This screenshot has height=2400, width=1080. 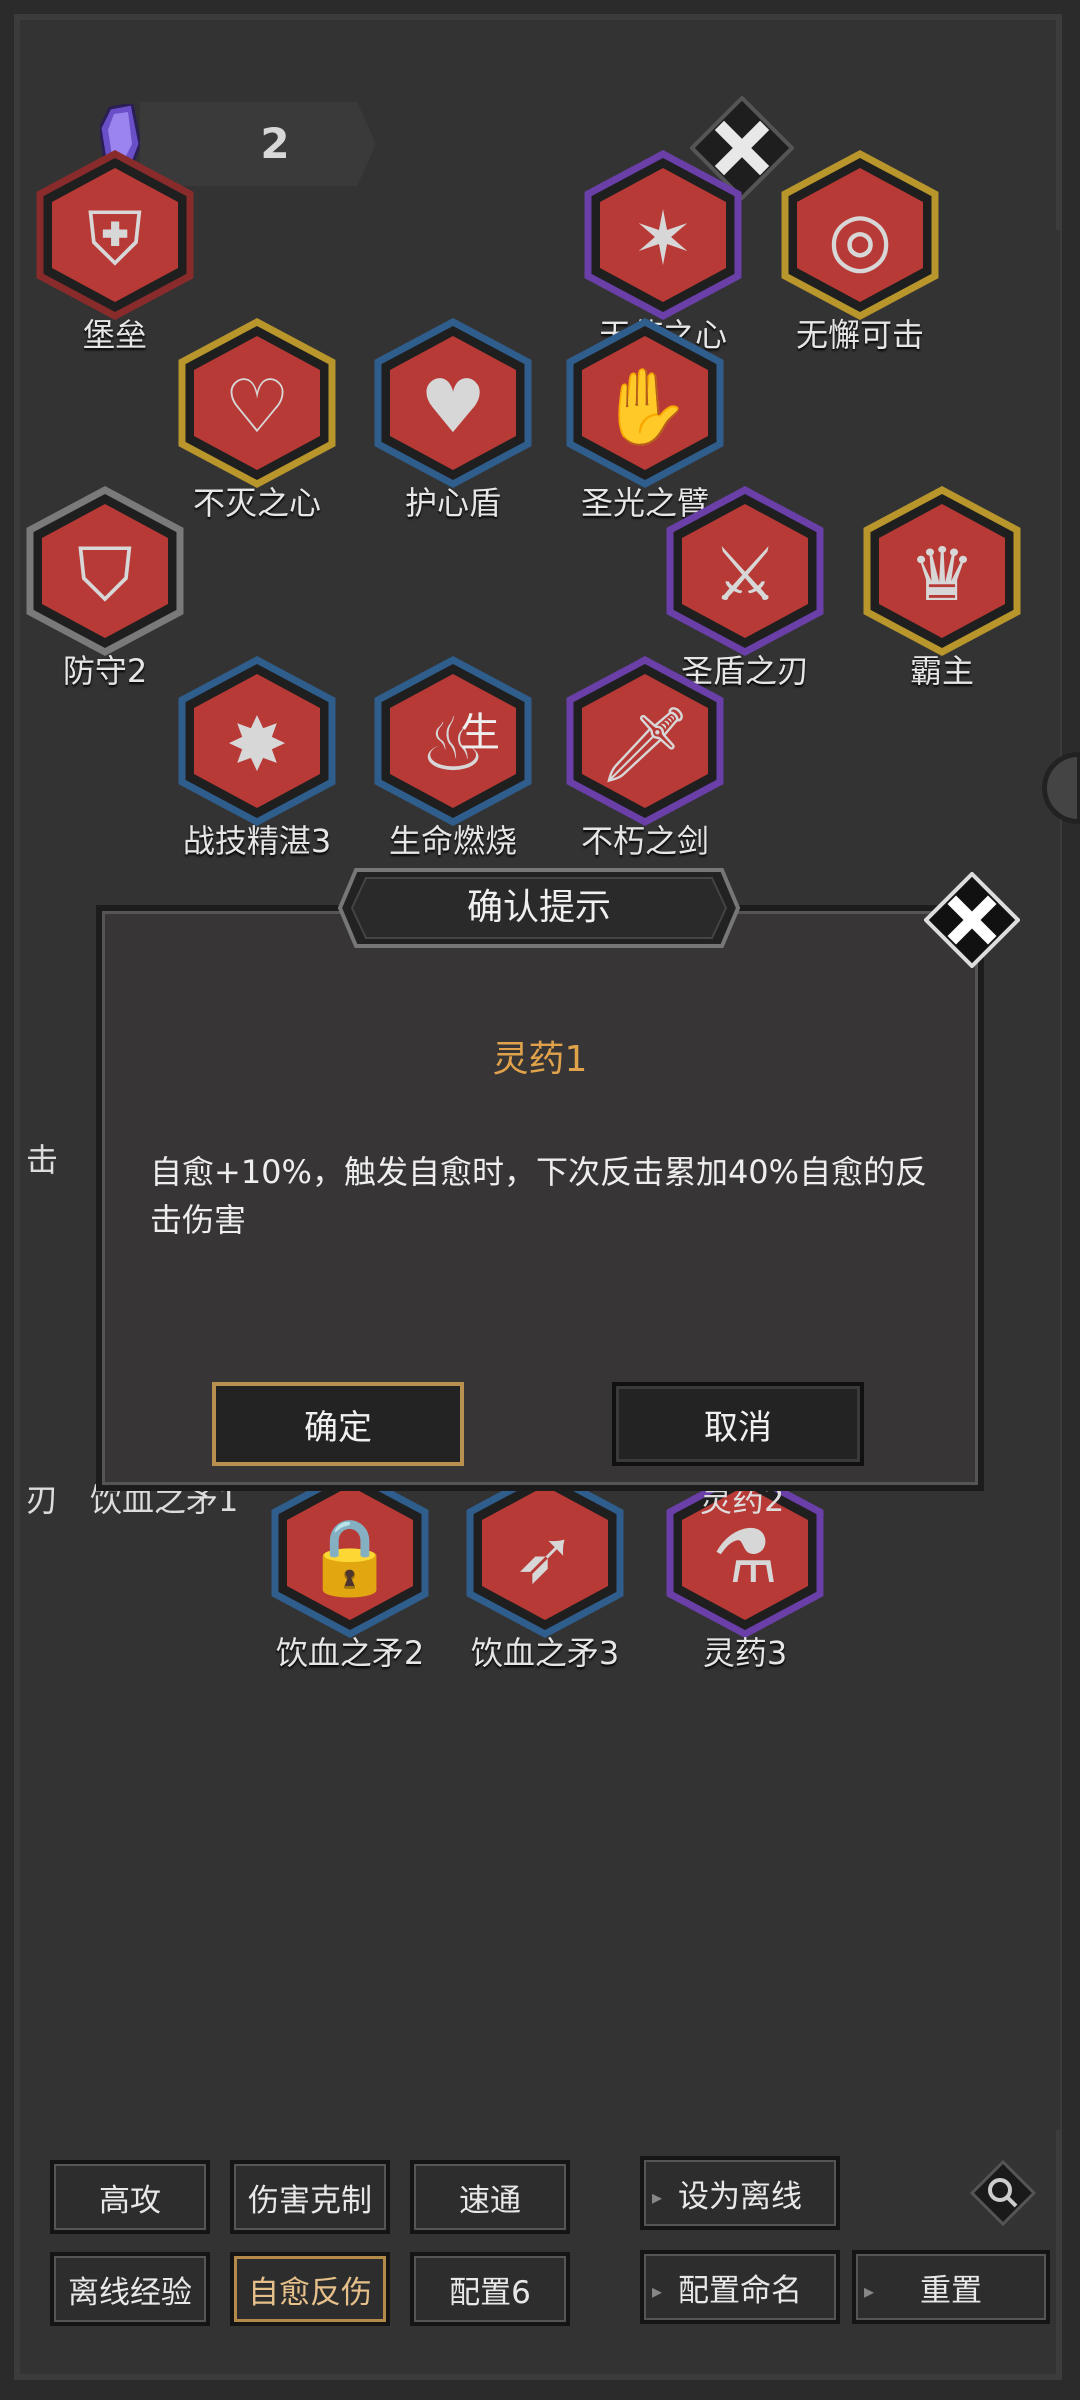 I want to click on skill-node: ◎ 无懈可击, so click(x=860, y=252).